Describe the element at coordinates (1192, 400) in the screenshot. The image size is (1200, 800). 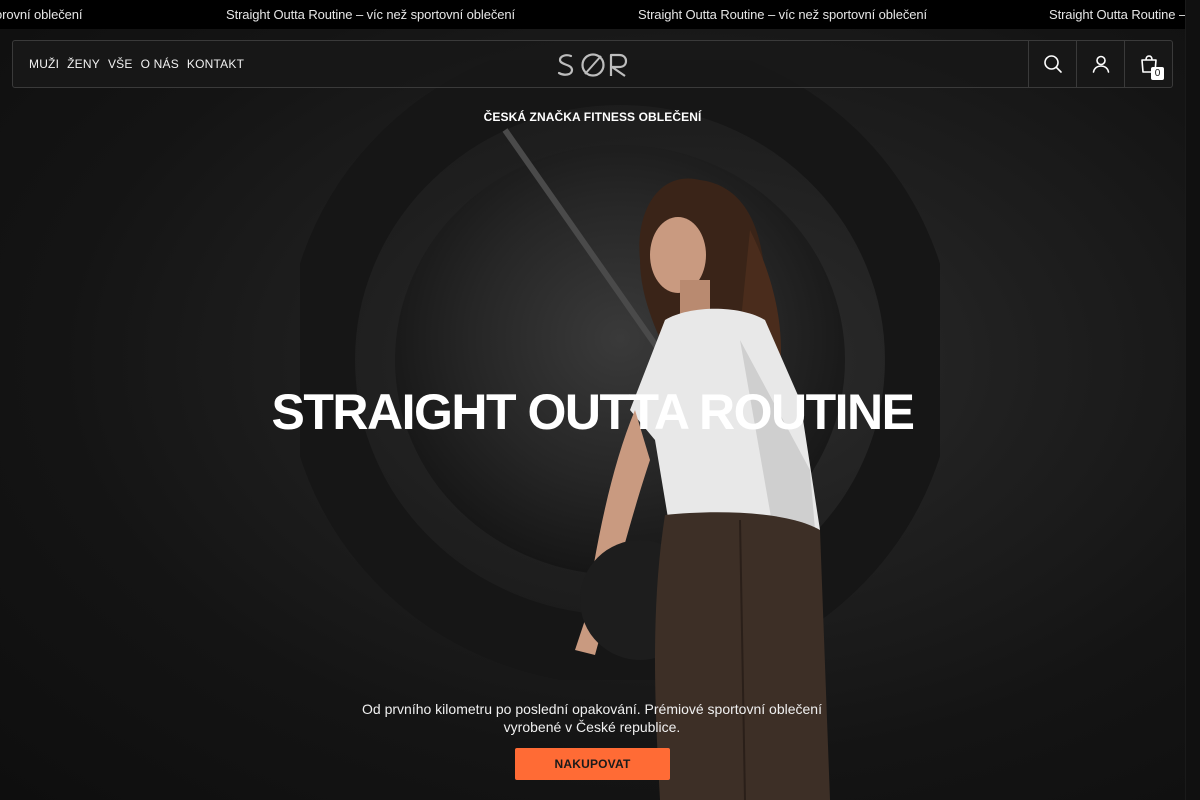
I see `page-scrollbar` at that location.